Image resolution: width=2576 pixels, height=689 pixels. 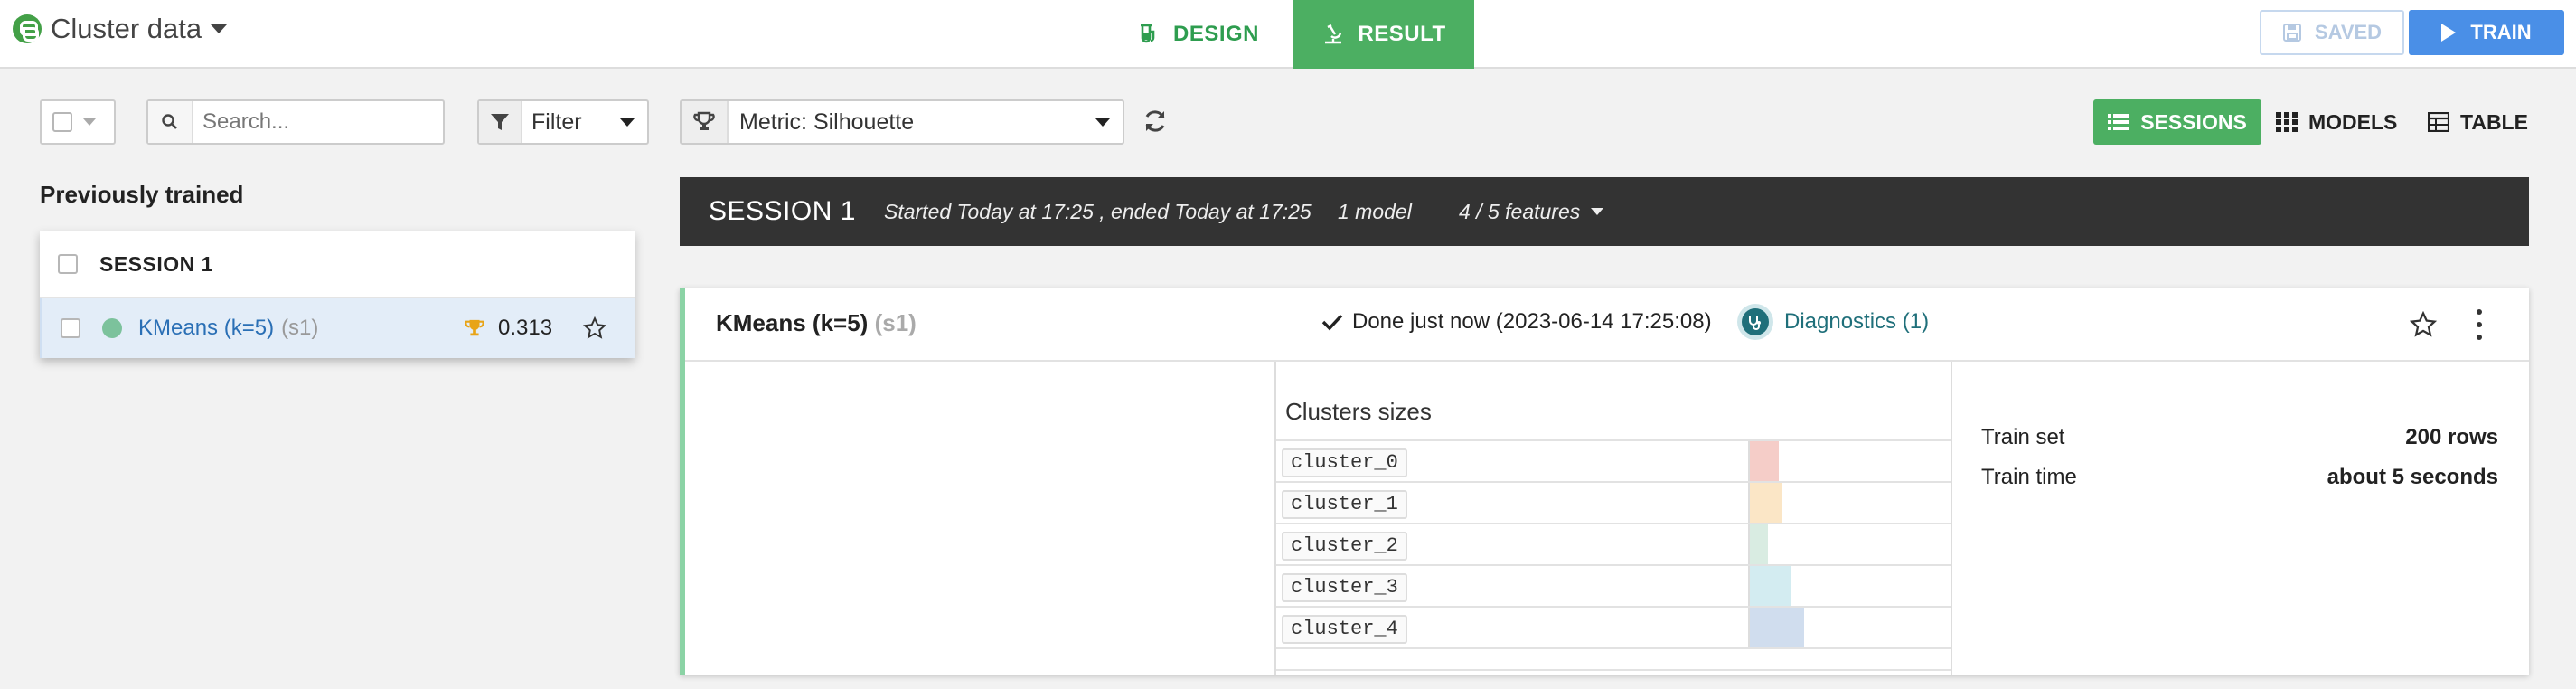 What do you see at coordinates (1375, 211) in the screenshot?
I see `session-model-count: 1 model` at bounding box center [1375, 211].